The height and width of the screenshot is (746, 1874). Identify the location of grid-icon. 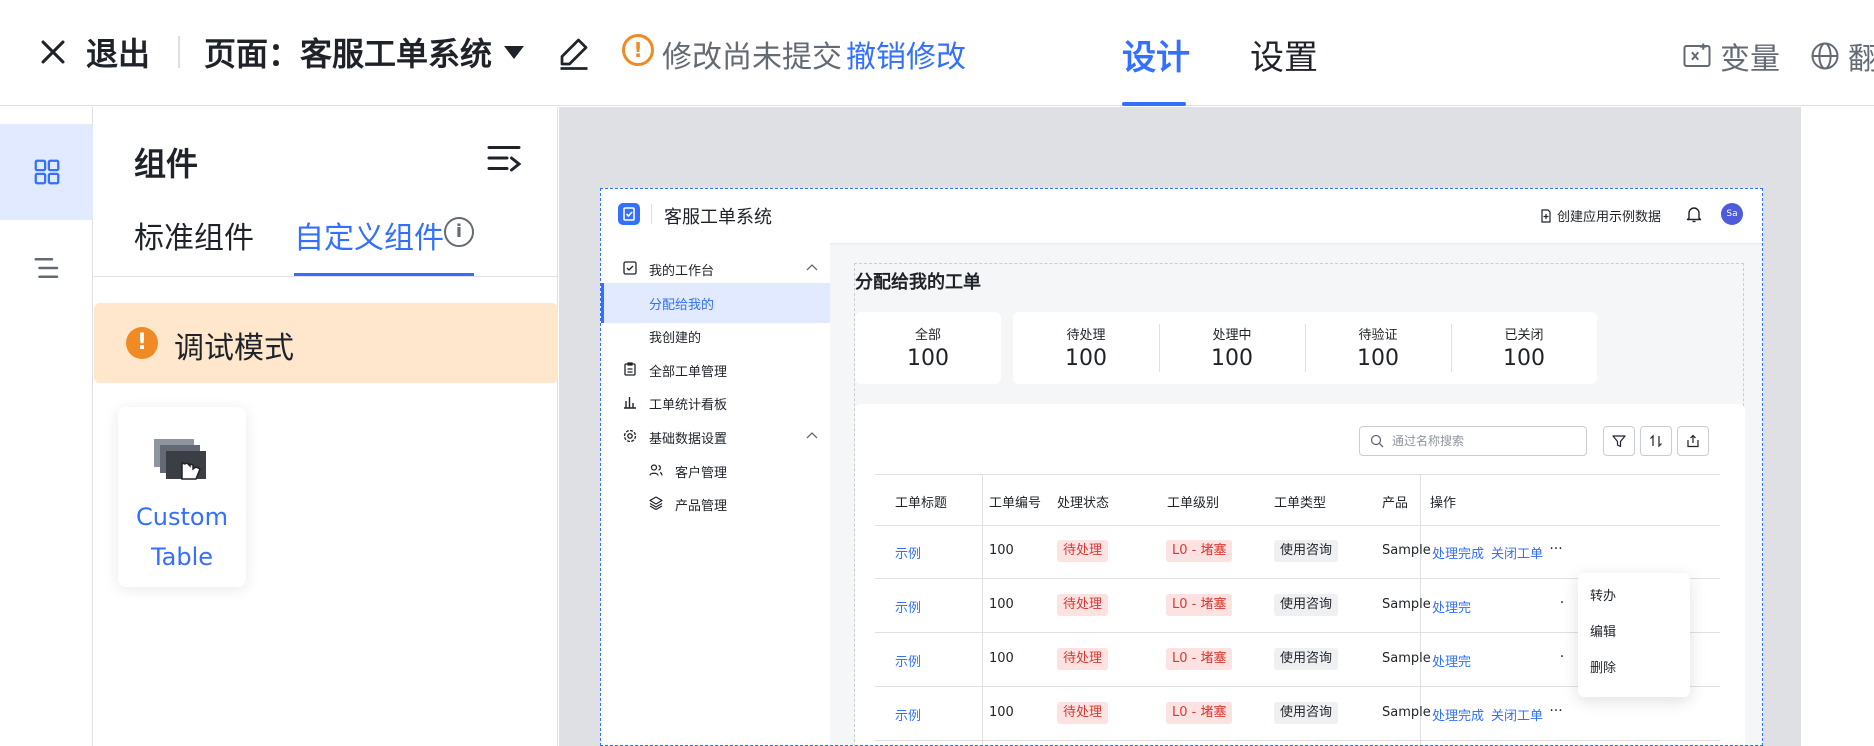
(46, 172).